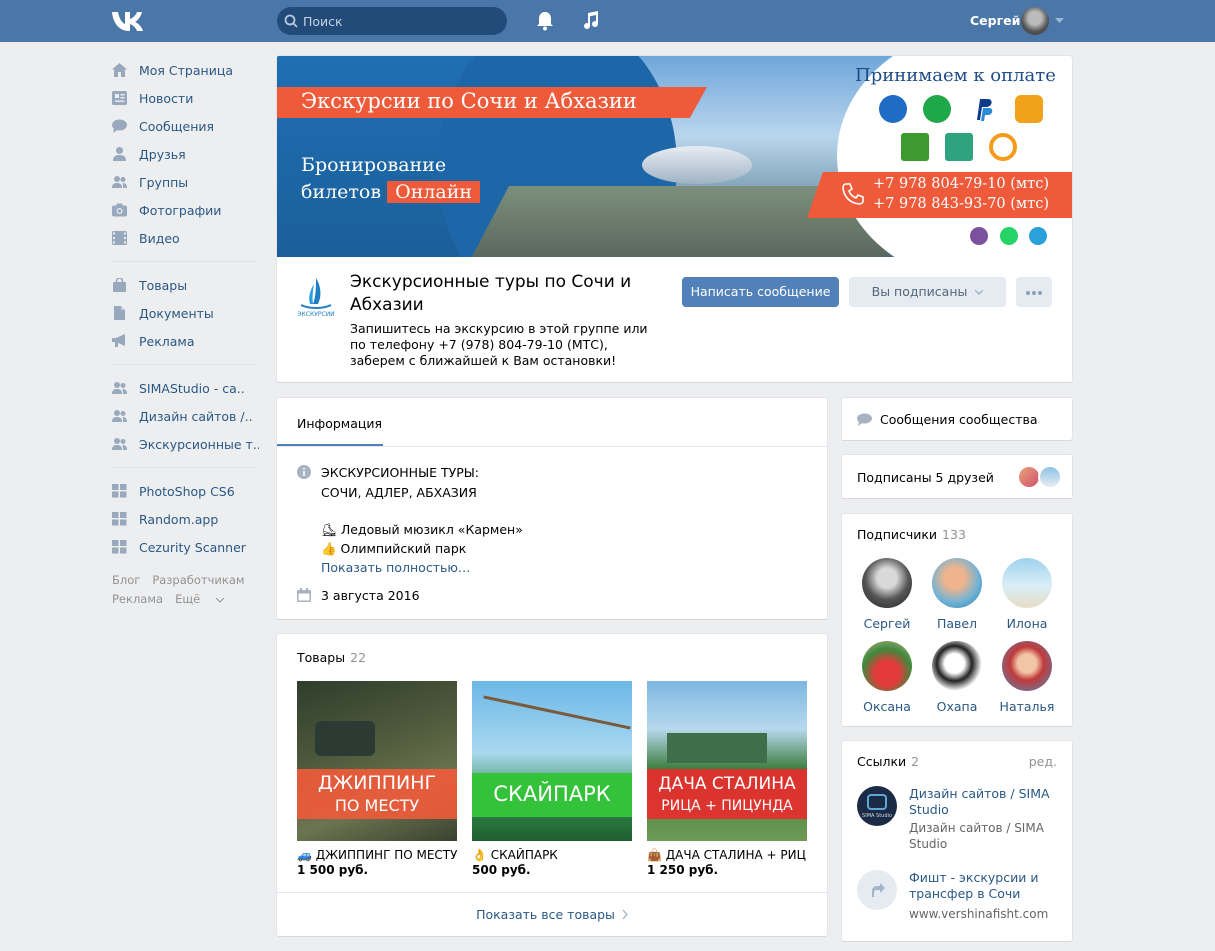 This screenshot has width=1215, height=951. I want to click on sidebar-item-news: Новости, so click(185, 98).